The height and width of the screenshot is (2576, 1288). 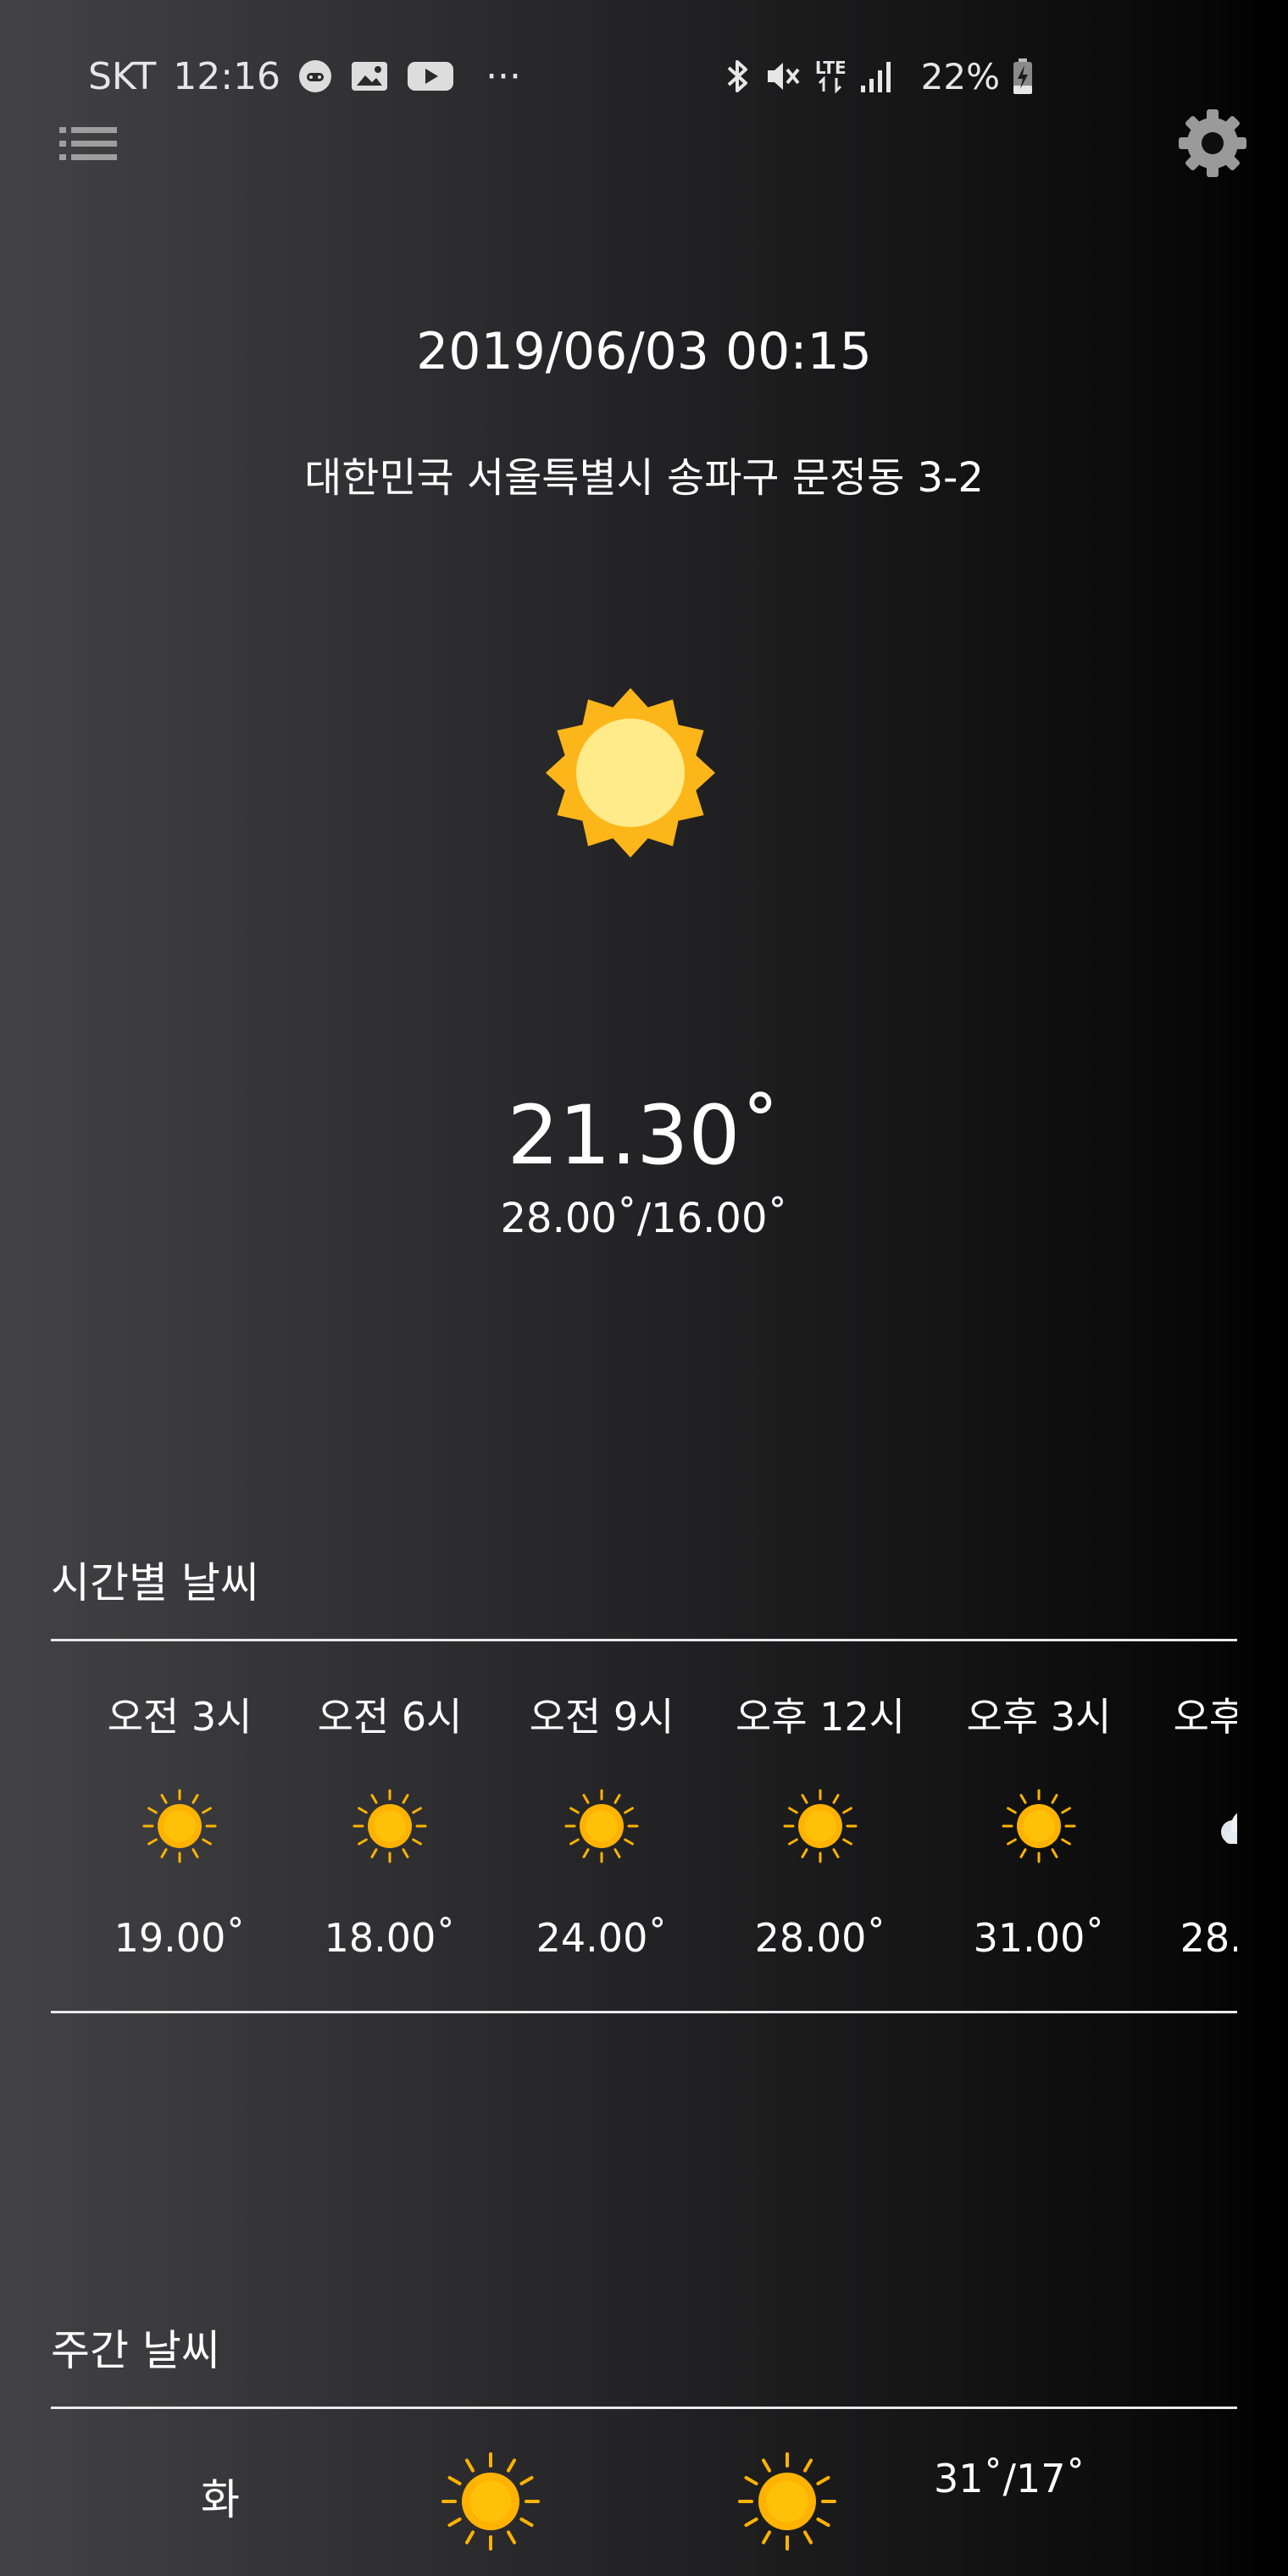 I want to click on menu-button, so click(x=88, y=144).